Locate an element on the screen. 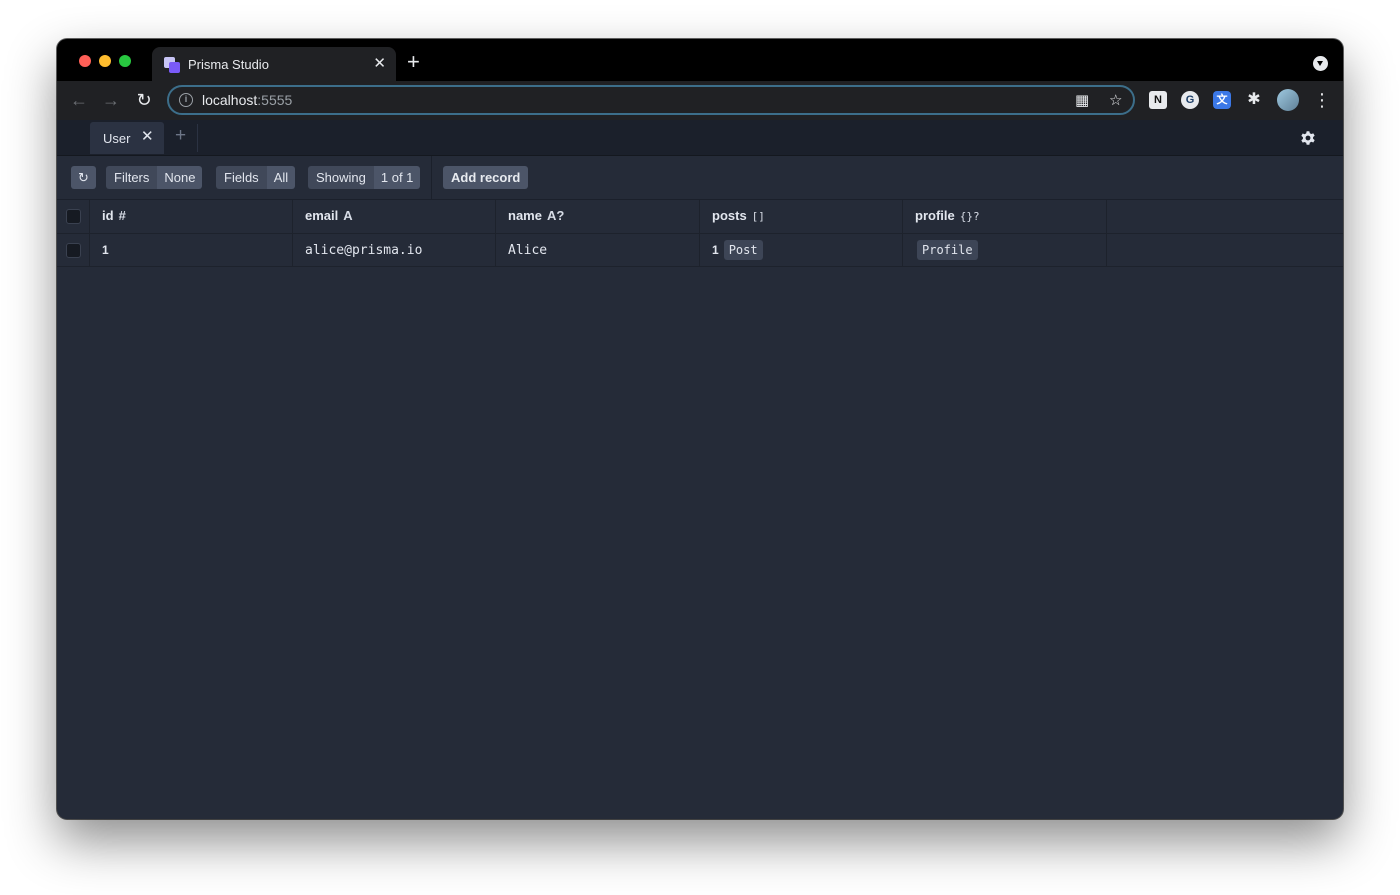 The height and width of the screenshot is (895, 1400). translate-extension-icon: 文 is located at coordinates (1222, 100).